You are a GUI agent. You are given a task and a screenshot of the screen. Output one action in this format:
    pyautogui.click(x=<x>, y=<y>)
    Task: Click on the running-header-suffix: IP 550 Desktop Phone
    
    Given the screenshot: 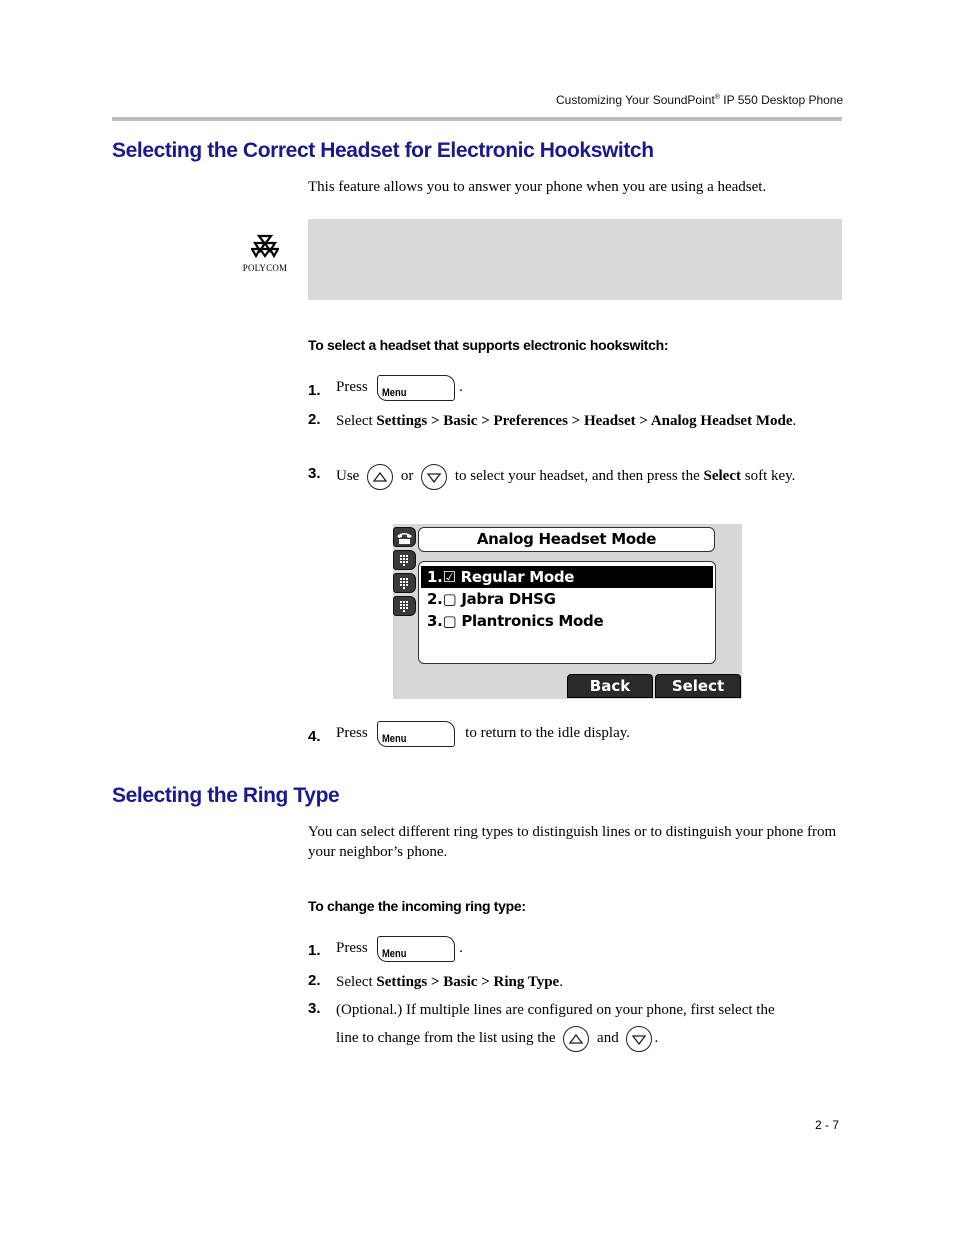 What is the action you would take?
    pyautogui.click(x=781, y=100)
    